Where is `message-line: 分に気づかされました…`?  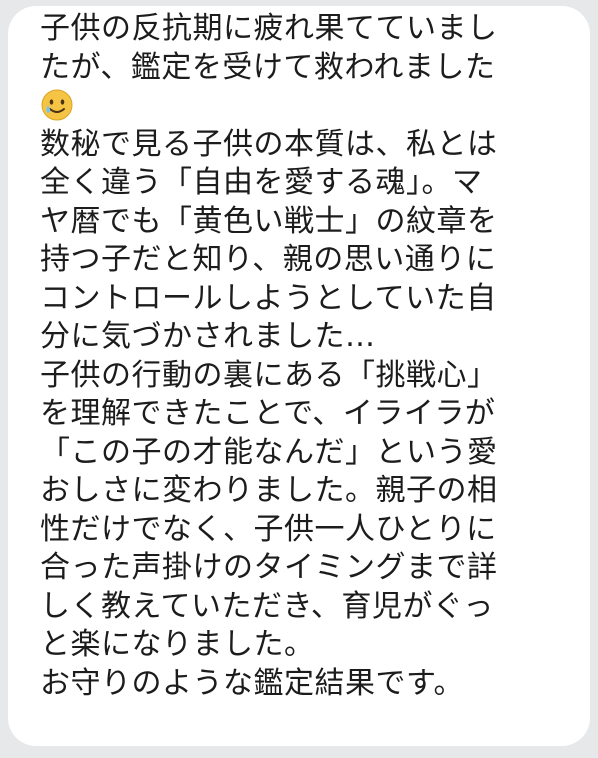
message-line: 分に気づかされました… is located at coordinates (208, 336).